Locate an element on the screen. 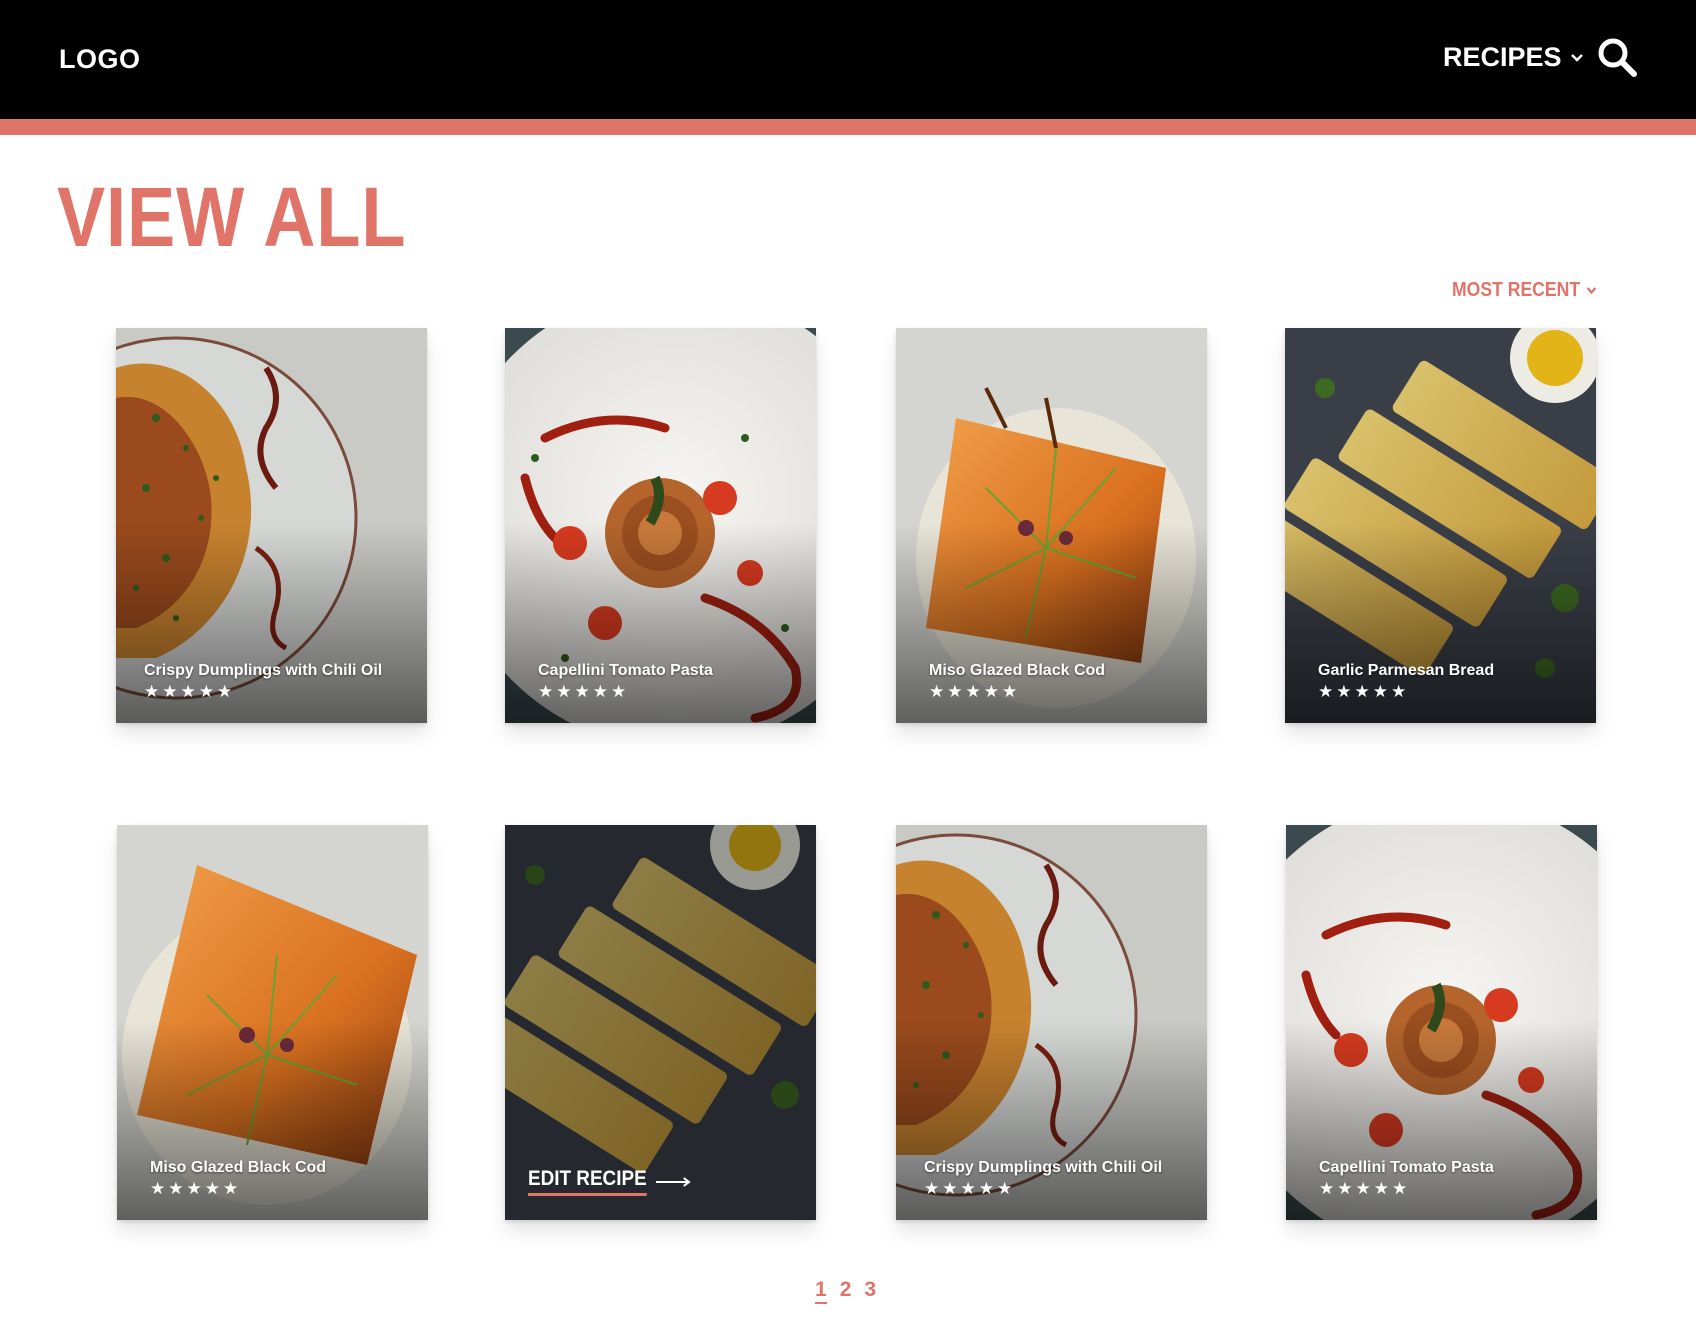  edit-recipe-label: EDIT RECIPE is located at coordinates (587, 1181).